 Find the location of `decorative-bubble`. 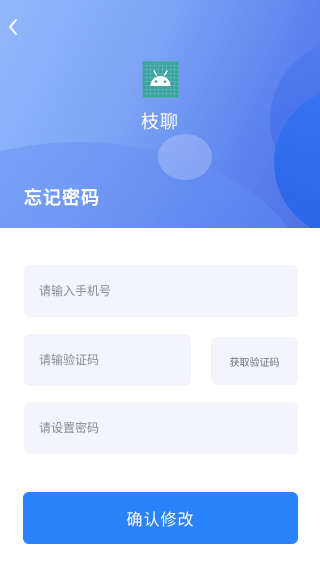

decorative-bubble is located at coordinates (185, 157).